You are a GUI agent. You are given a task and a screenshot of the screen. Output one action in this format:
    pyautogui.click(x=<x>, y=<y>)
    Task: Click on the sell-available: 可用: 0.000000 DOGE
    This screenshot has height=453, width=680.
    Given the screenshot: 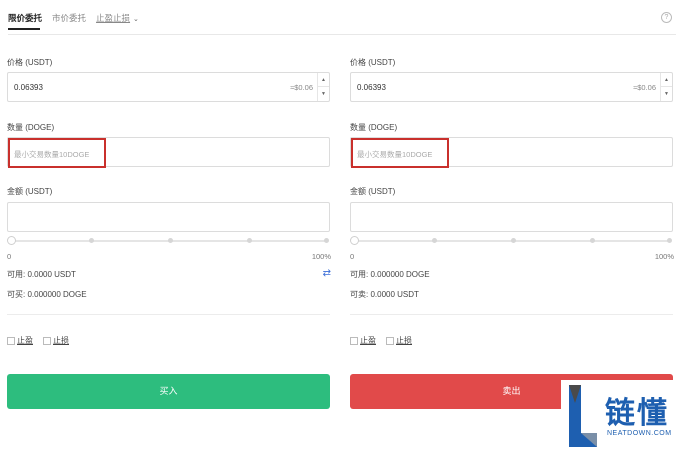 What is the action you would take?
    pyautogui.click(x=390, y=274)
    